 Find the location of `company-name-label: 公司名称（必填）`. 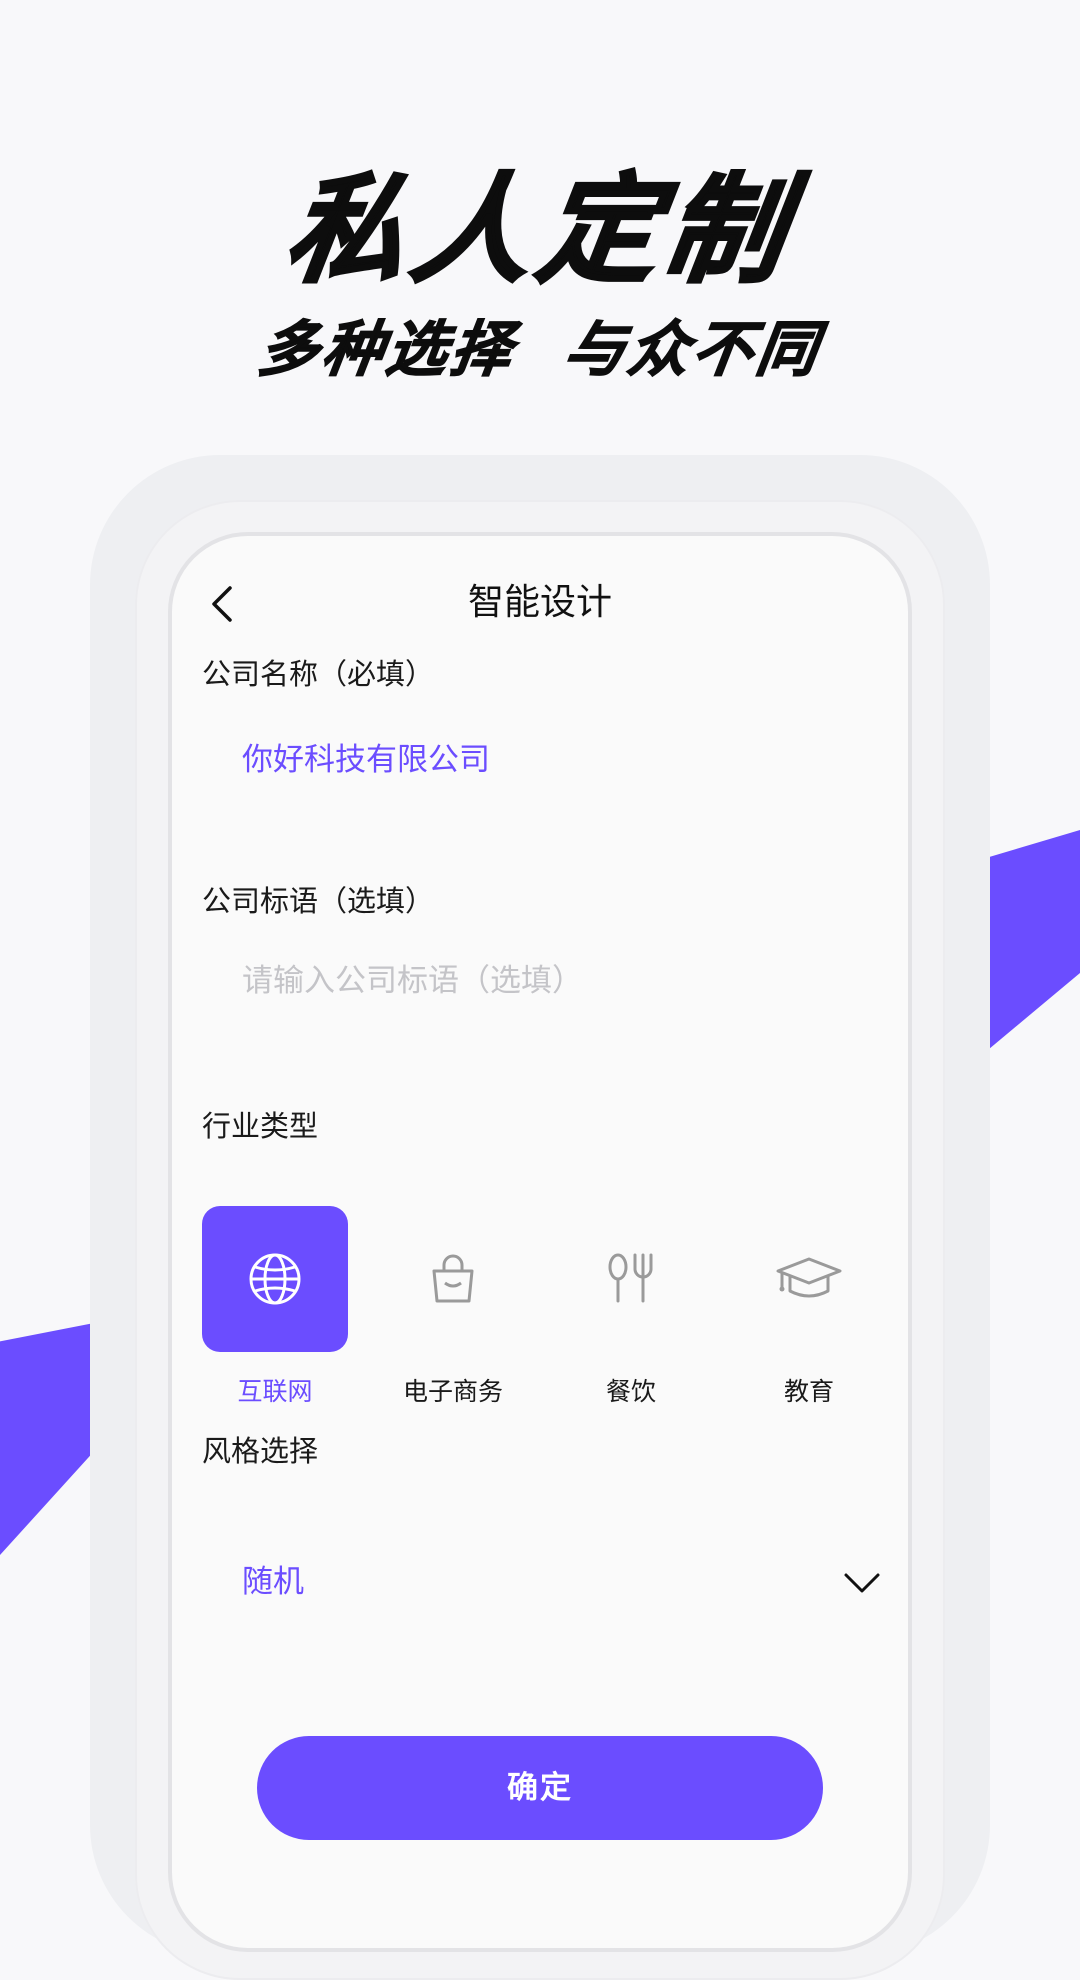

company-name-label: 公司名称（必填） is located at coordinates (318, 674).